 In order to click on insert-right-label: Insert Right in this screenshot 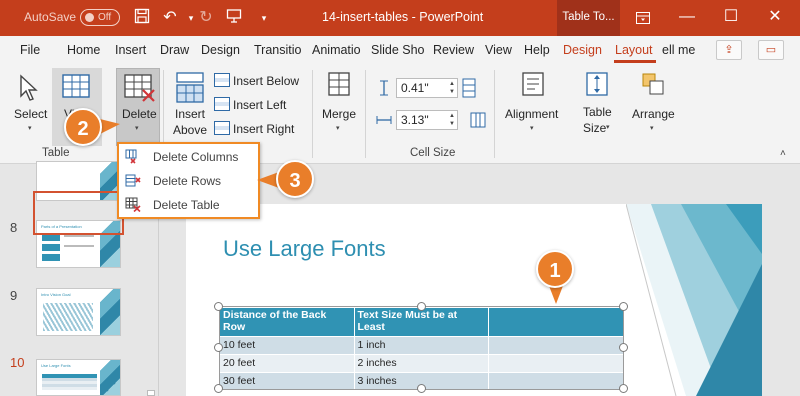, I will do `click(264, 129)`.